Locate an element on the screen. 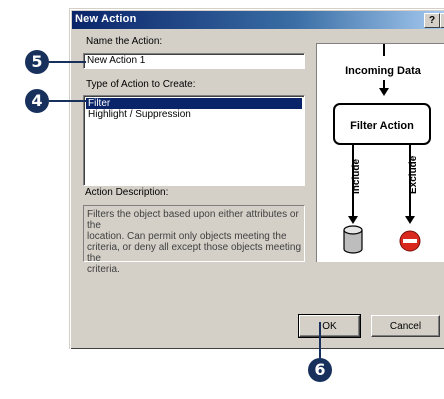 The height and width of the screenshot is (399, 444). title-bar: New Action ? is located at coordinates (258, 20).